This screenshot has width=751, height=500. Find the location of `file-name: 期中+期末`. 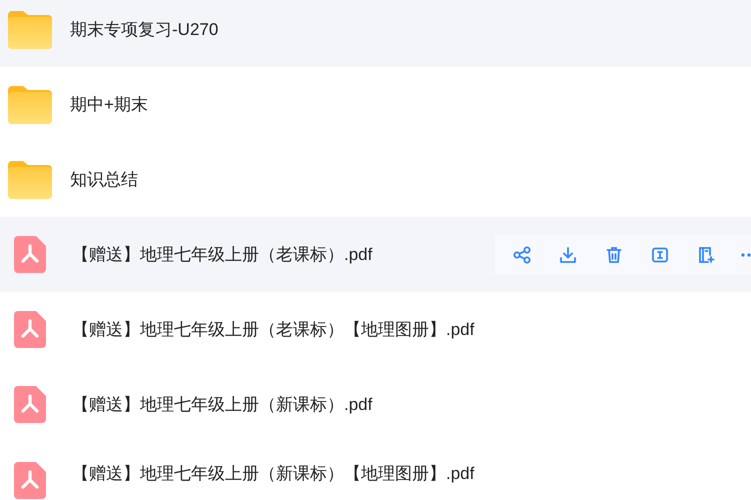

file-name: 期中+期末 is located at coordinates (109, 105).